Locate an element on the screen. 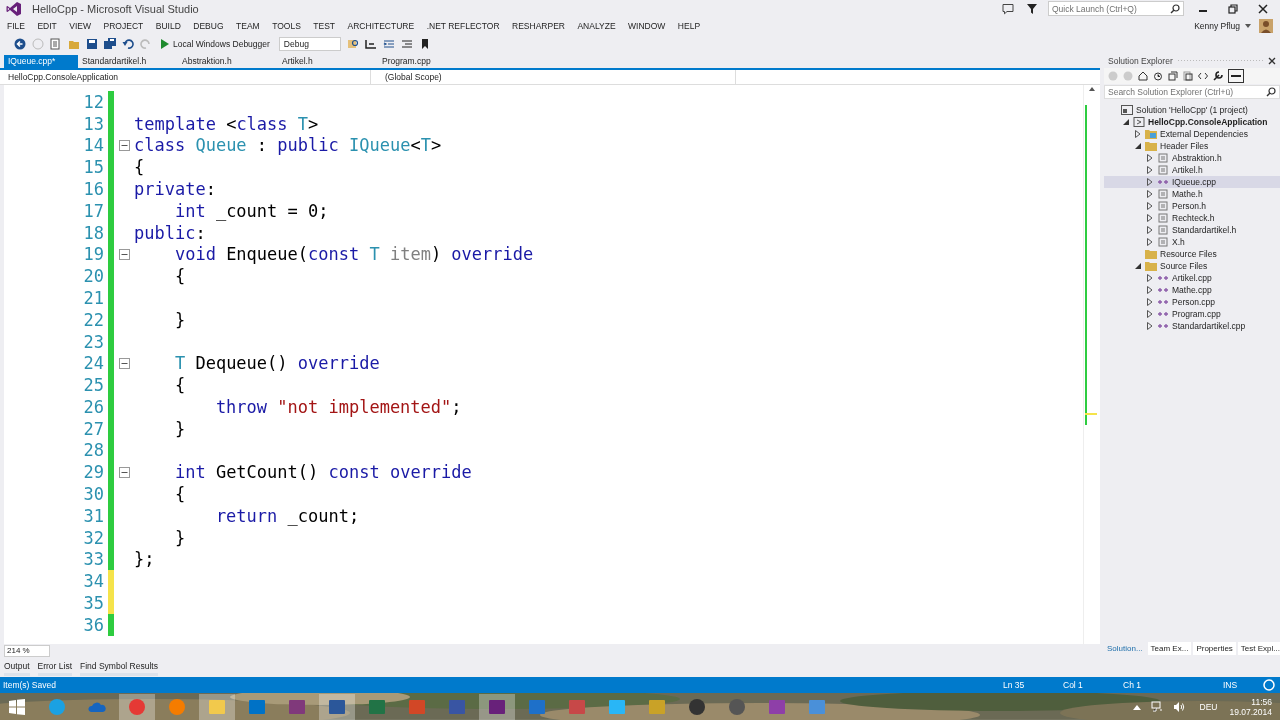 Image resolution: width=1280 pixels, height=720 pixels. tree-row: Mathe.h is located at coordinates (1192, 193).